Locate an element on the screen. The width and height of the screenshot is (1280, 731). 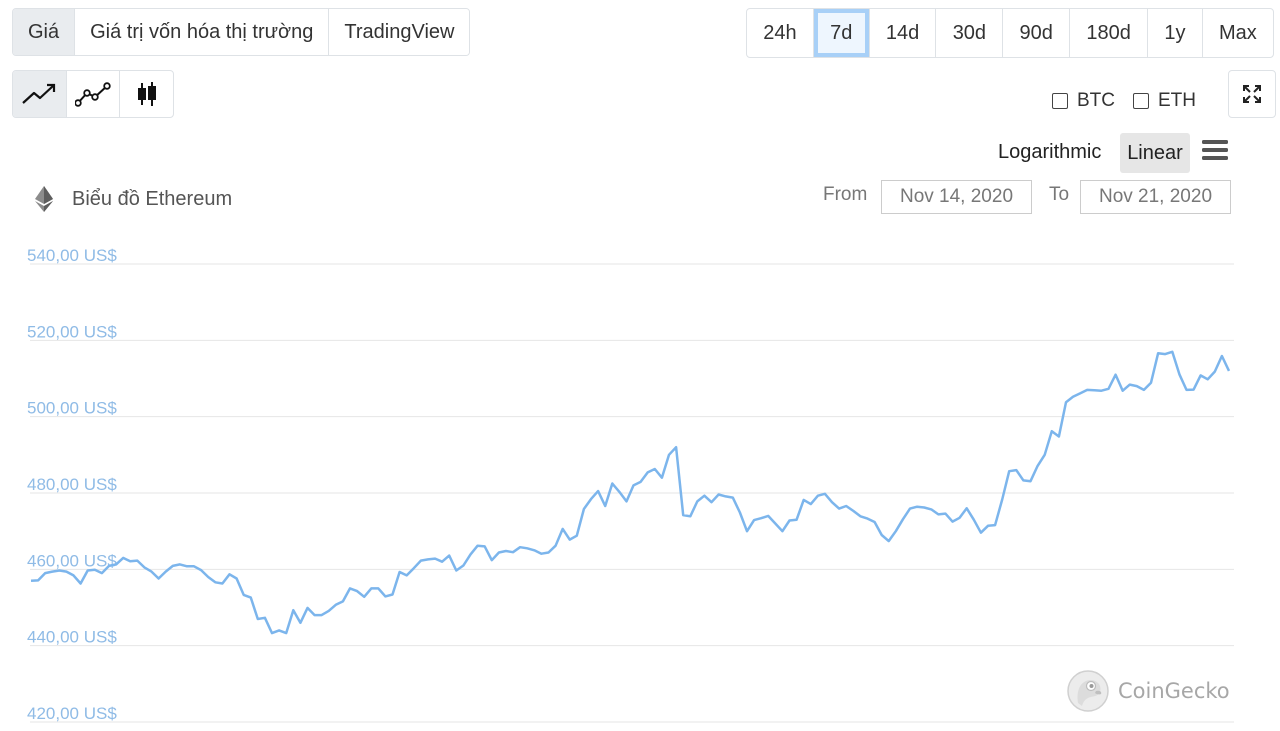
y-tick-label: 520,00 US$ is located at coordinates (72, 331).